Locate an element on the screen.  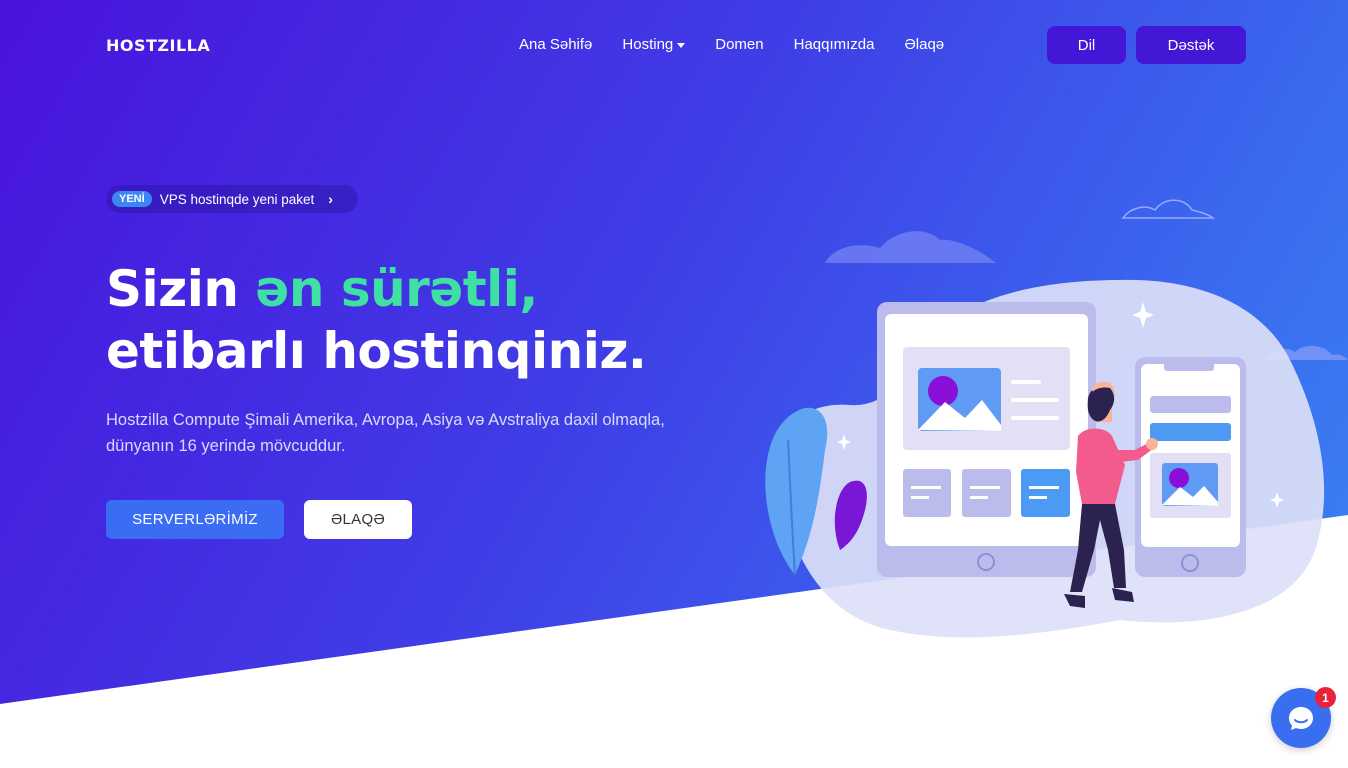
cloud-outline-icon is located at coordinates (1168, 209).